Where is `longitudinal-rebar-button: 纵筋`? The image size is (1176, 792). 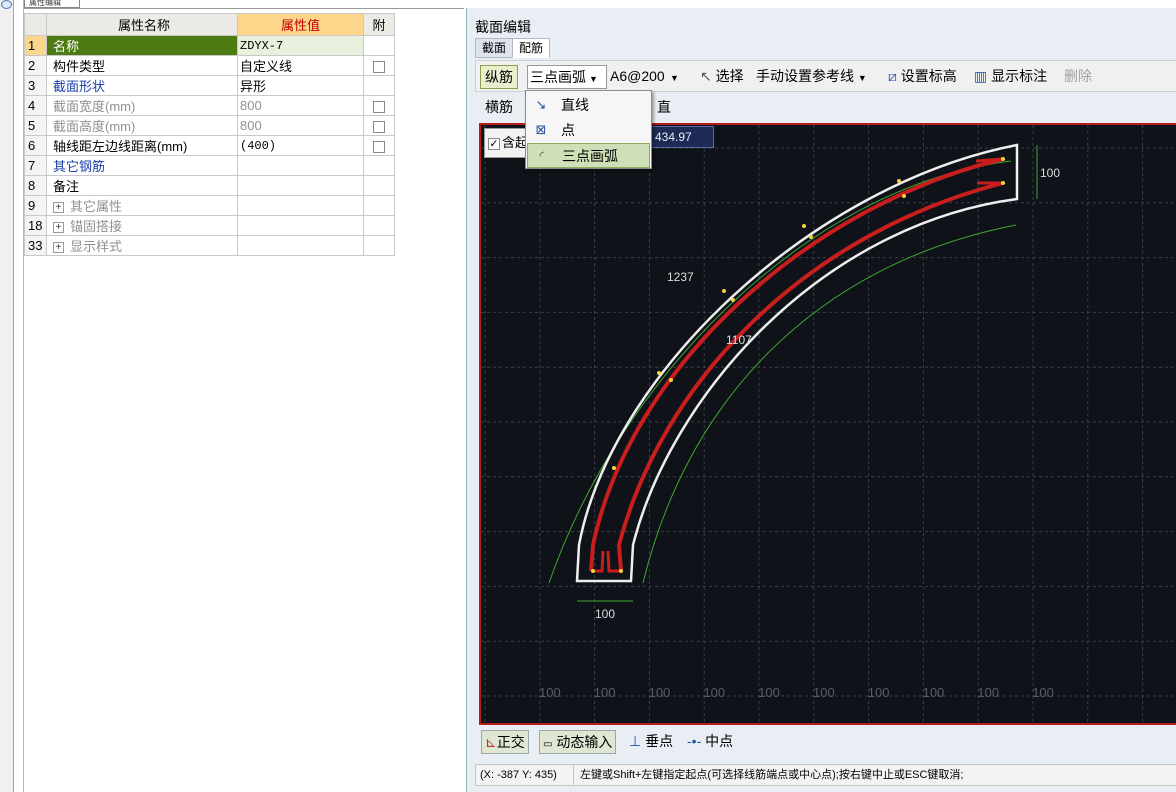 longitudinal-rebar-button: 纵筋 is located at coordinates (499, 77).